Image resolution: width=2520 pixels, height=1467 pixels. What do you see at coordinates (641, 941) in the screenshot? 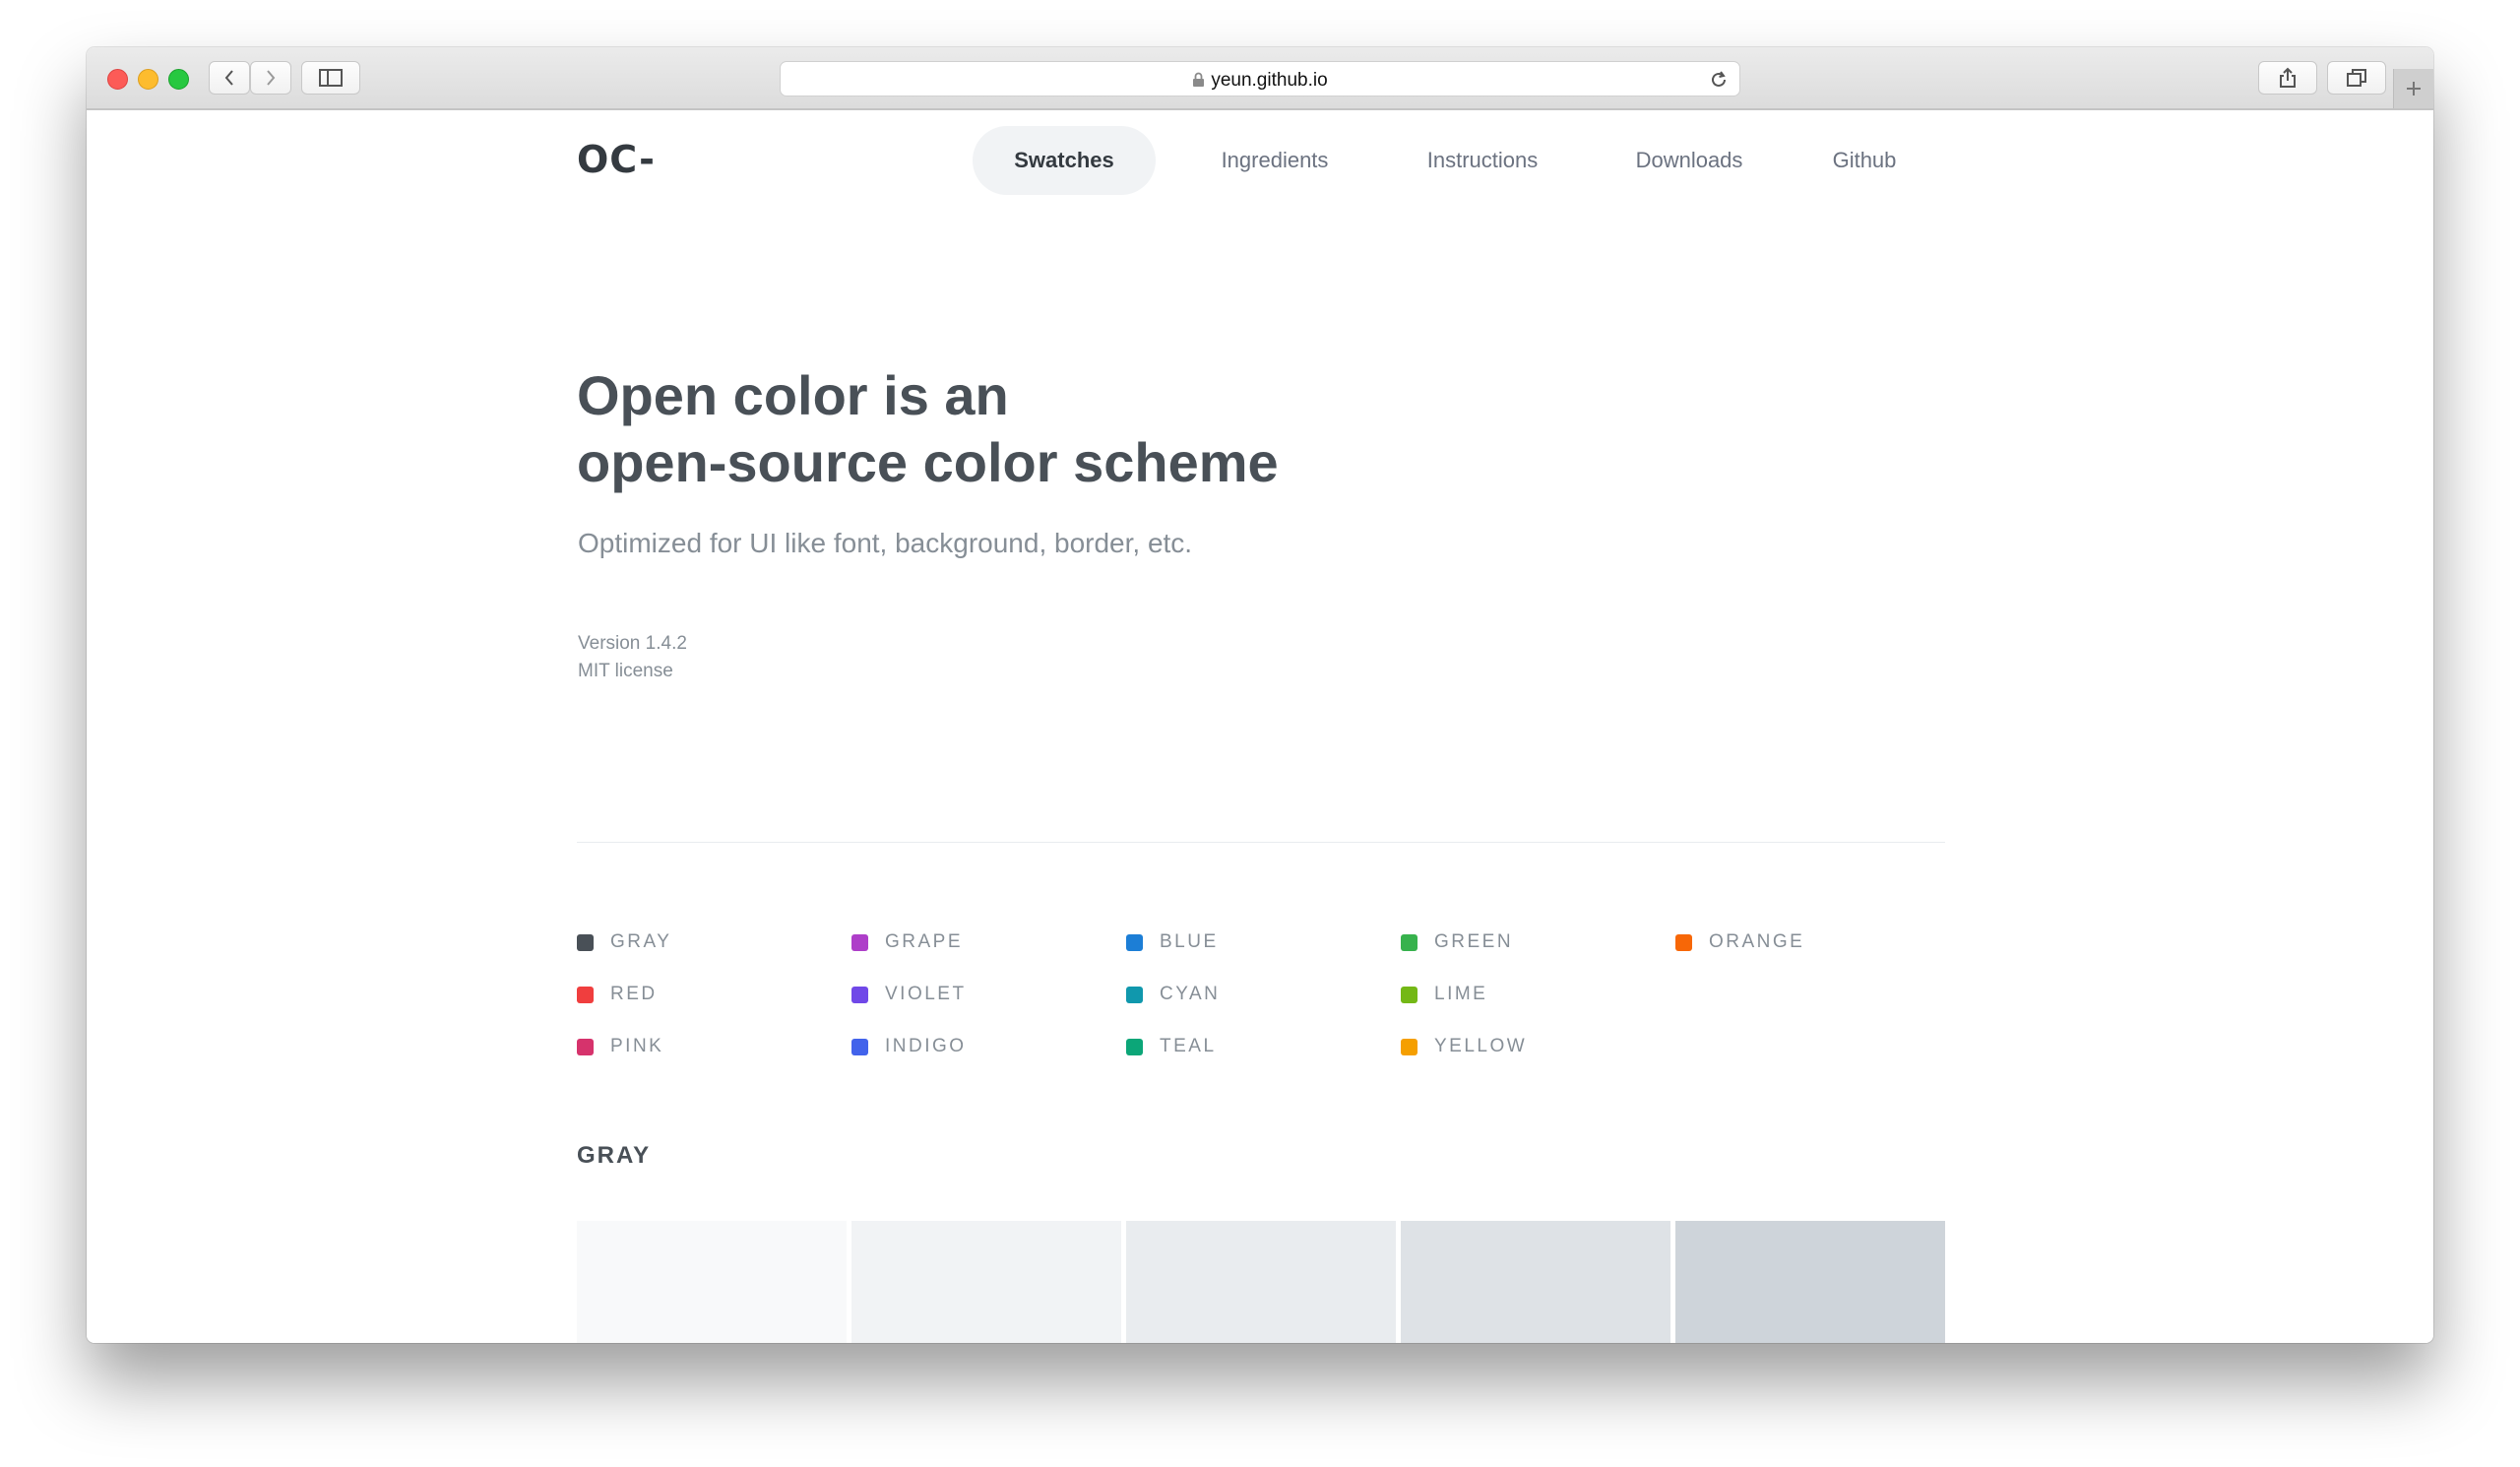
I see `legend-label: GRAY` at bounding box center [641, 941].